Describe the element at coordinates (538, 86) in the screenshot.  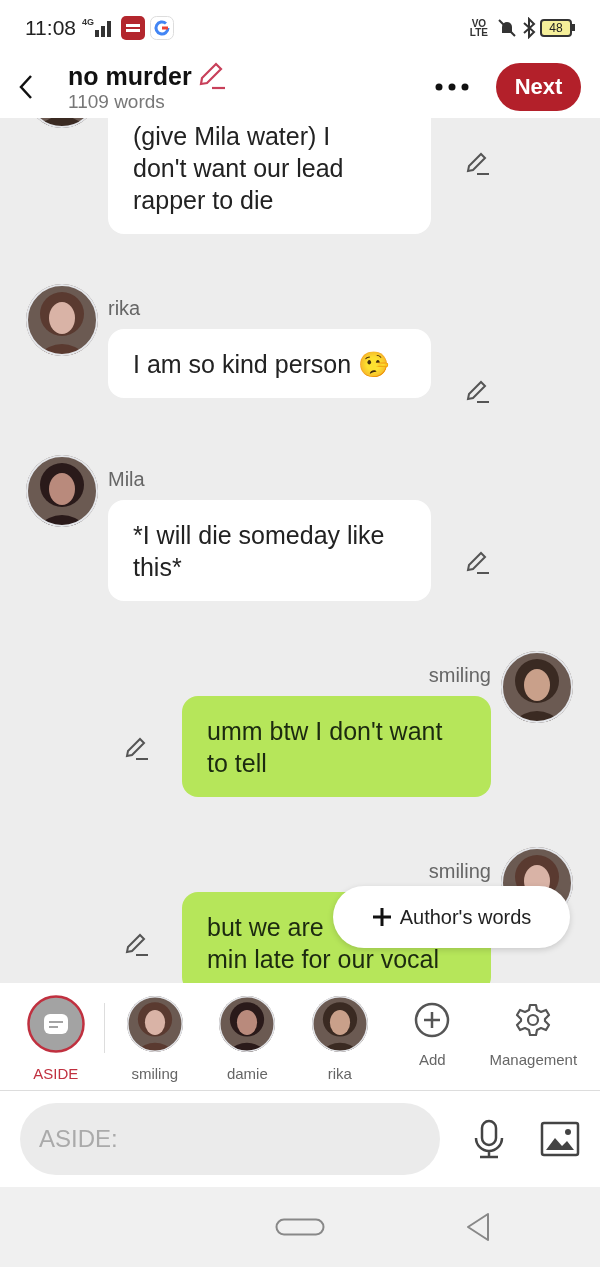
I see `next-button: Next` at that location.